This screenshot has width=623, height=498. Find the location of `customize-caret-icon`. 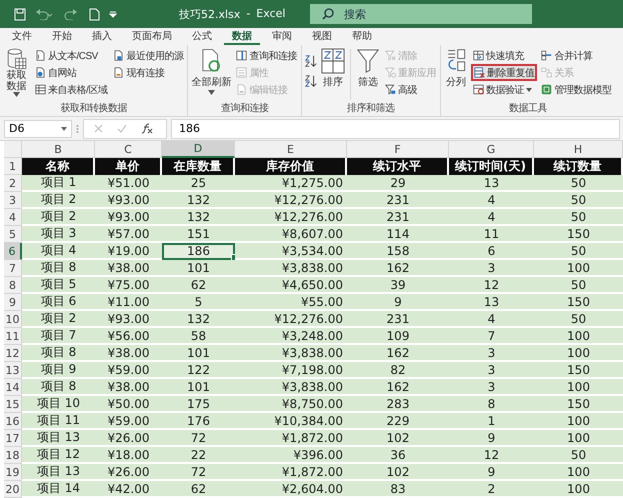

customize-caret-icon is located at coordinates (113, 14).